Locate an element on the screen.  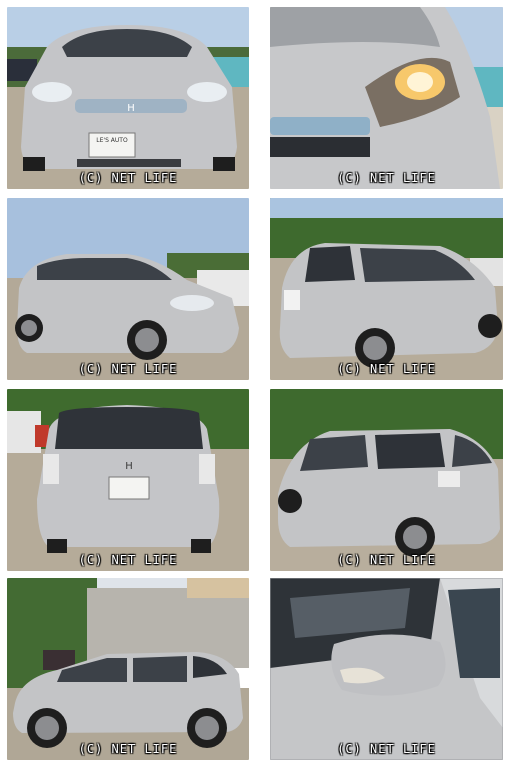
photo-mirror-closeup: (C) NET LIFE is located at coordinates (386, 669).